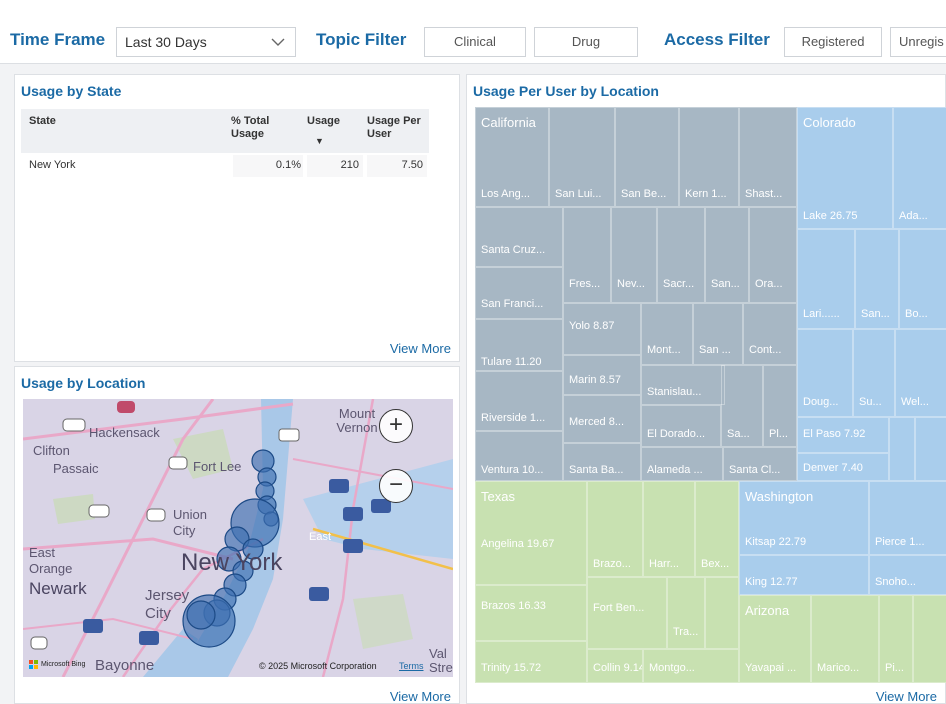 This screenshot has height=704, width=946. Describe the element at coordinates (58, 39) in the screenshot. I see `time-frame-title: Time Frame` at that location.